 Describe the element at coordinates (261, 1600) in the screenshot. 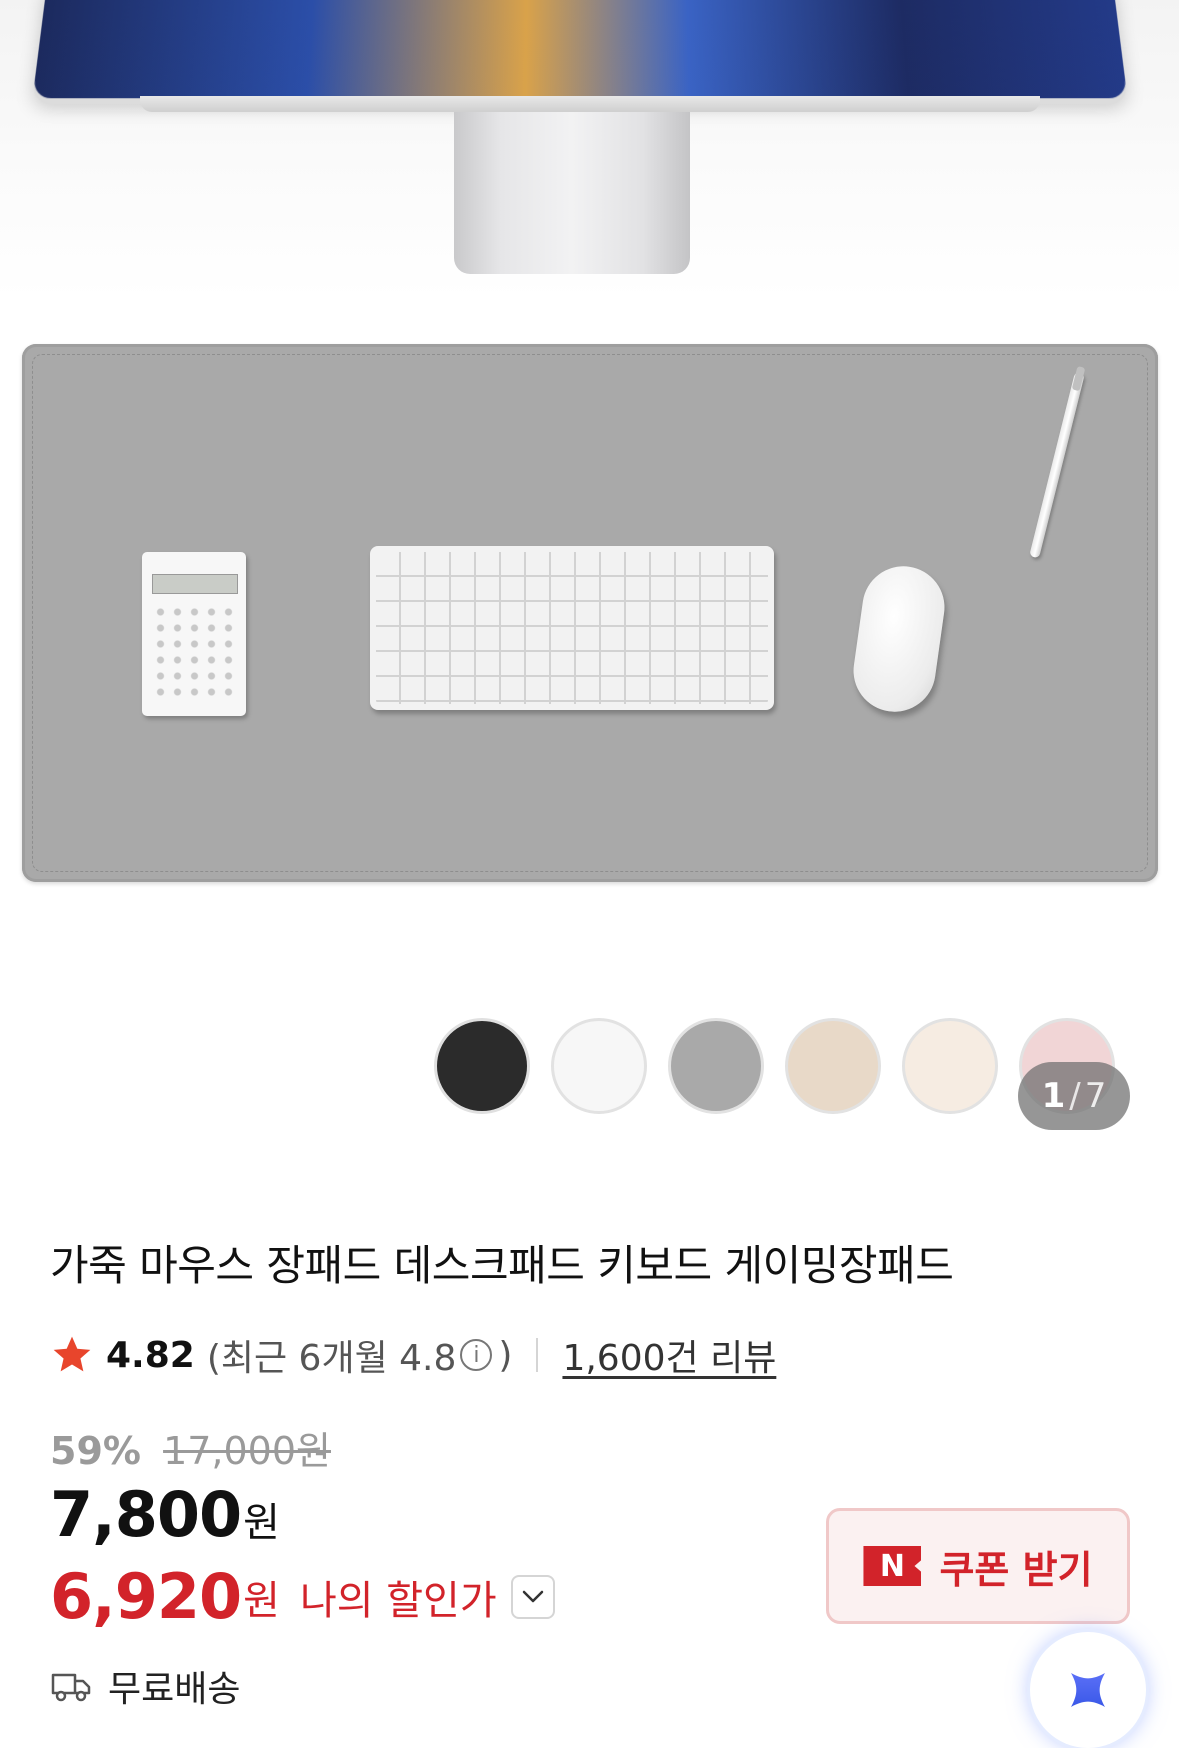

I see `my-price-unit: 원` at that location.